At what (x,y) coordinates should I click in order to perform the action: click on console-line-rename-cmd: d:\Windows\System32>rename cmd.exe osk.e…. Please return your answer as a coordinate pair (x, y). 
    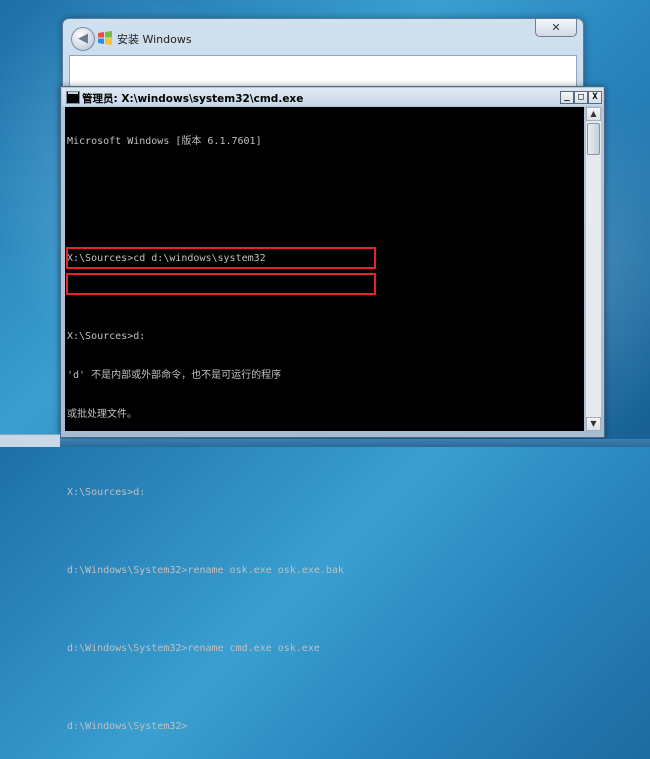
    Looking at the image, I should click on (193, 648).